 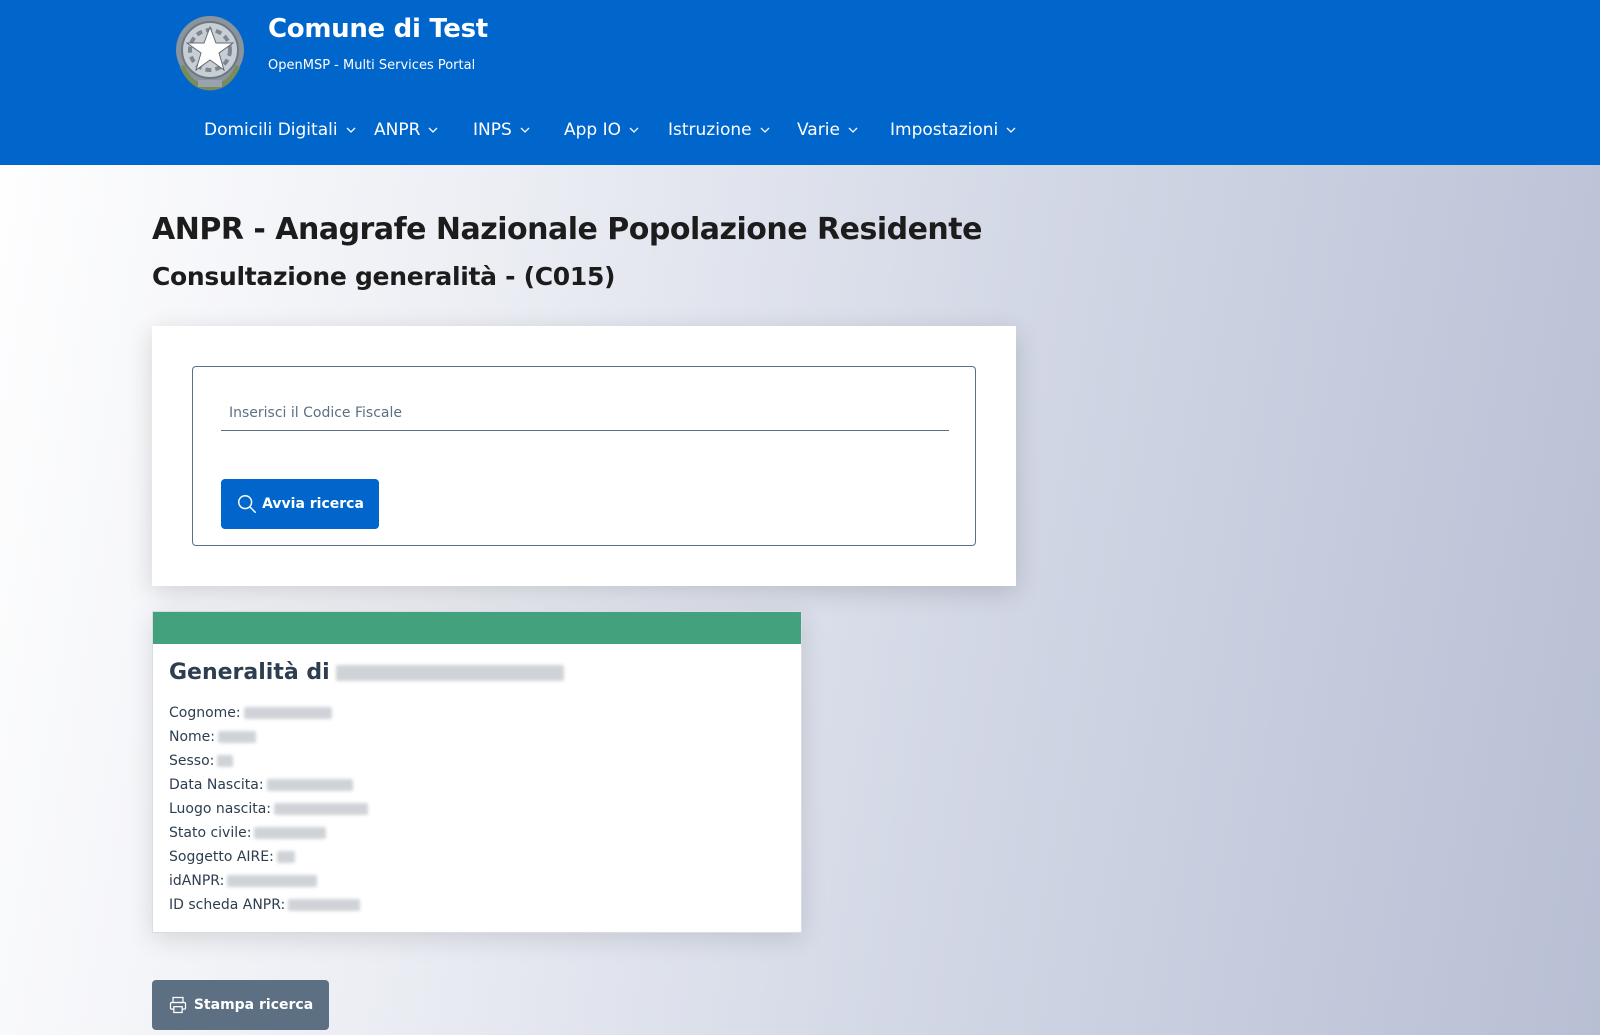 What do you see at coordinates (220, 809) in the screenshot?
I see `field-label: Luogo nascita:` at bounding box center [220, 809].